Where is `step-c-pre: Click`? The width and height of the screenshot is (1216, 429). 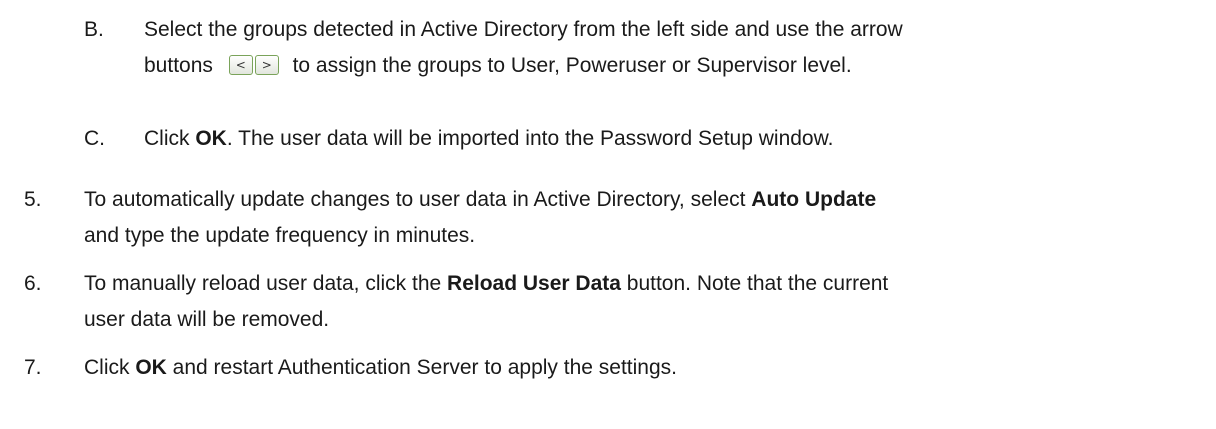 step-c-pre: Click is located at coordinates (170, 138).